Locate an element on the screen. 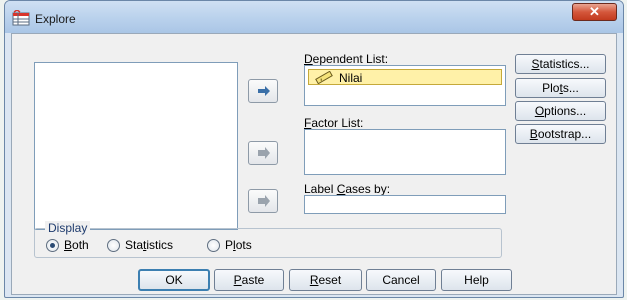 This screenshot has width=627, height=300. statistics-radio-label: Statistics is located at coordinates (149, 245).